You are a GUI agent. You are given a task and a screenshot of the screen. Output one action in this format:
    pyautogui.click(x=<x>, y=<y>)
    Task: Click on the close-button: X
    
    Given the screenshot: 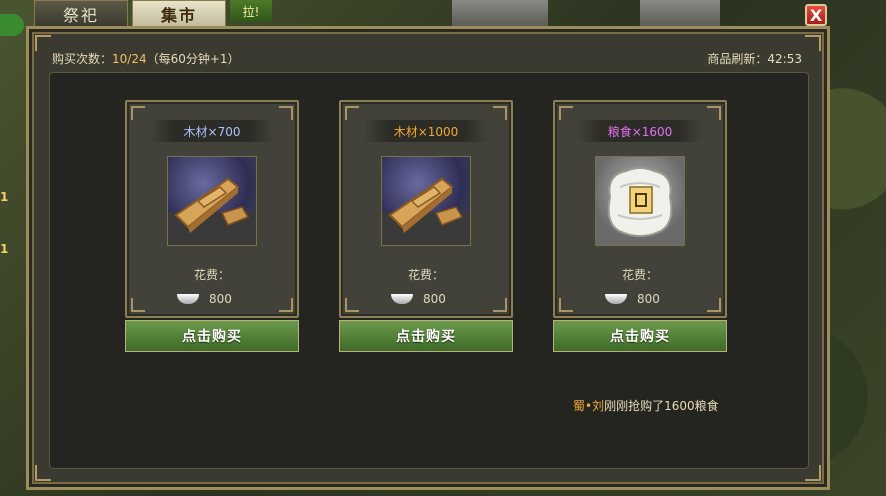 What is the action you would take?
    pyautogui.click(x=816, y=15)
    